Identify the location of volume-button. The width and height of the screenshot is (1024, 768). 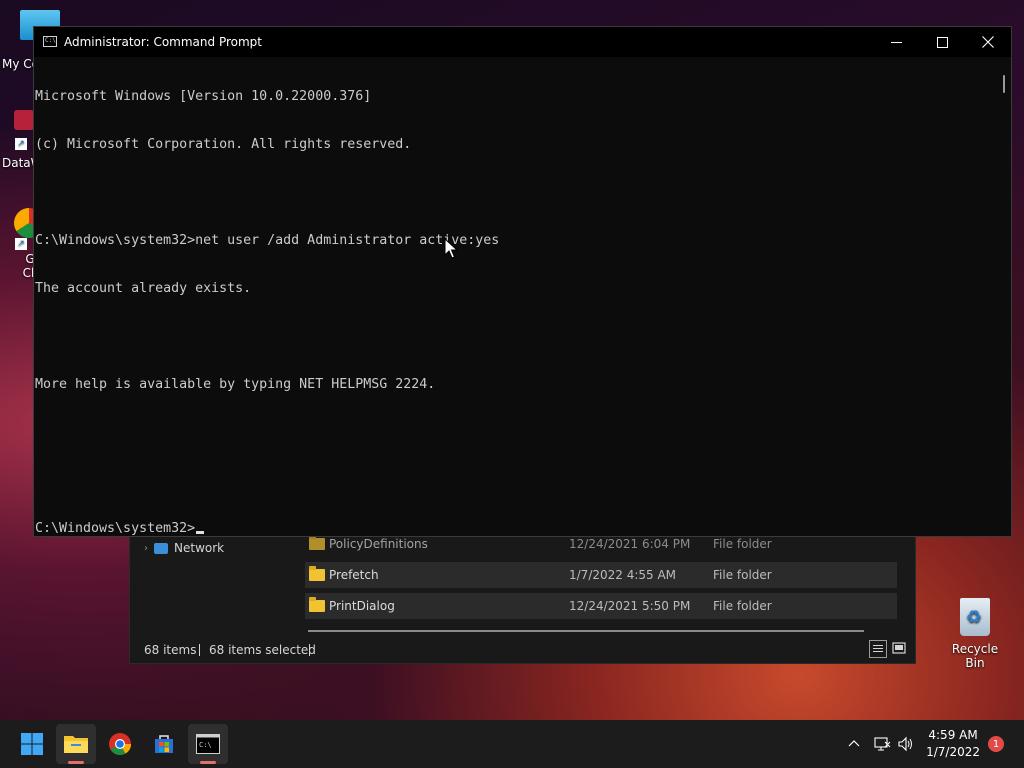
(906, 744).